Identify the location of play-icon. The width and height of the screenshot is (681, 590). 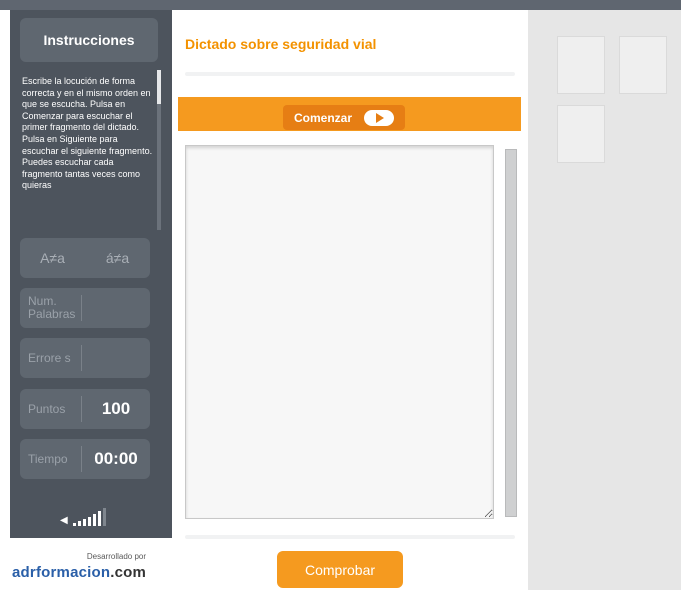
(379, 117).